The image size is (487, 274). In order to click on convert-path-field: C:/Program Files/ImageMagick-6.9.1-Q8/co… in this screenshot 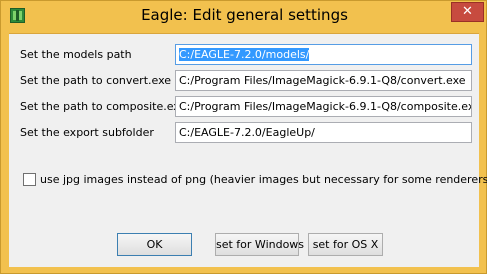, I will do `click(323, 80)`.